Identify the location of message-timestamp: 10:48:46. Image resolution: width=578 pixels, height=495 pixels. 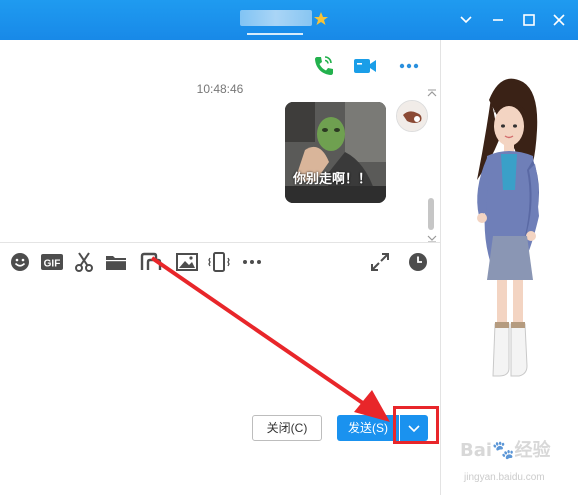
(220, 89).